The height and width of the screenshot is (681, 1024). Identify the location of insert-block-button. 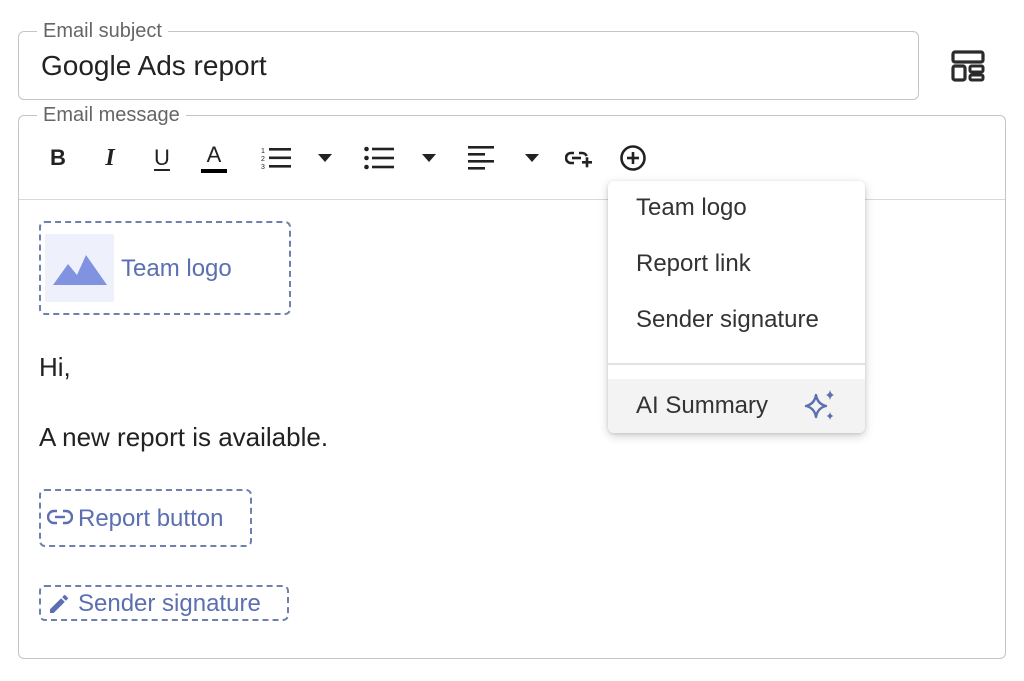
(633, 158).